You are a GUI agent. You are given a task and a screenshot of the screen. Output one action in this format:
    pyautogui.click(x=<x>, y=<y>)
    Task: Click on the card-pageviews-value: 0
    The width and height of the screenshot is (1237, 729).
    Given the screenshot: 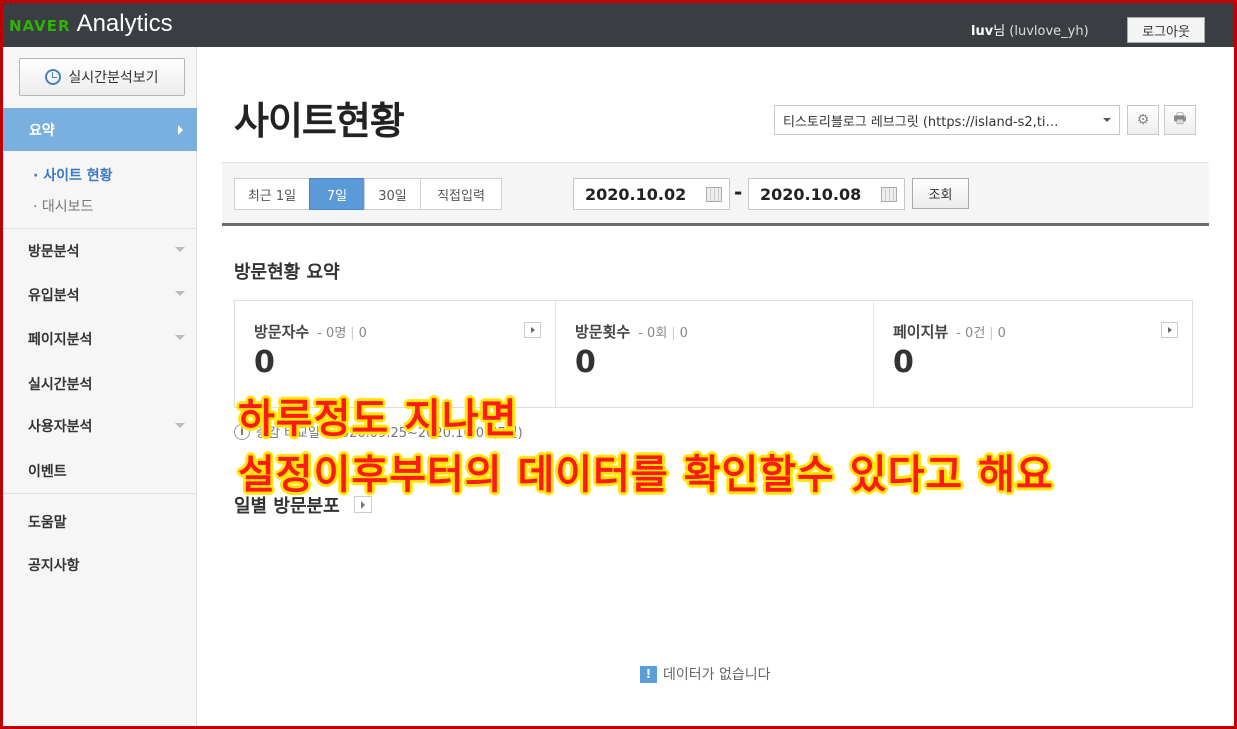 What is the action you would take?
    pyautogui.click(x=903, y=362)
    